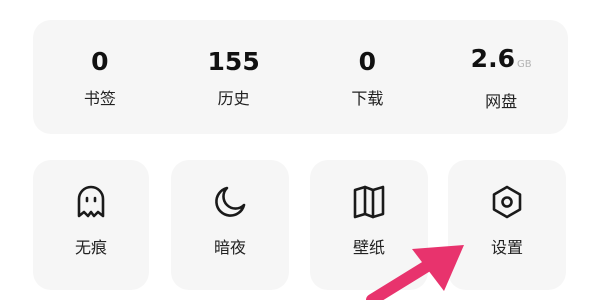 The height and width of the screenshot is (300, 600). I want to click on tile-night-mode: 暗夜, so click(230, 225).